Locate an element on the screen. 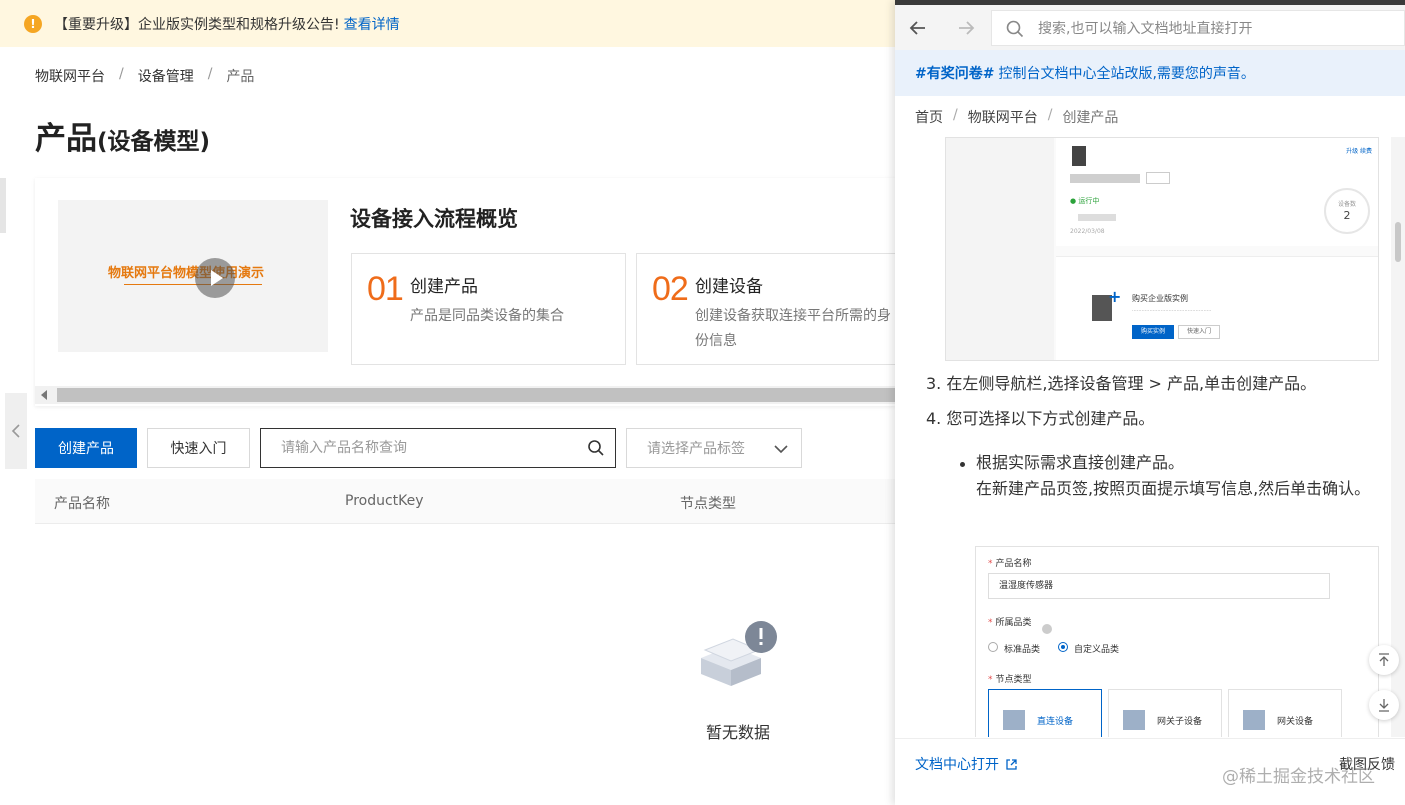 The image size is (1405, 805). play-icon is located at coordinates (215, 278).